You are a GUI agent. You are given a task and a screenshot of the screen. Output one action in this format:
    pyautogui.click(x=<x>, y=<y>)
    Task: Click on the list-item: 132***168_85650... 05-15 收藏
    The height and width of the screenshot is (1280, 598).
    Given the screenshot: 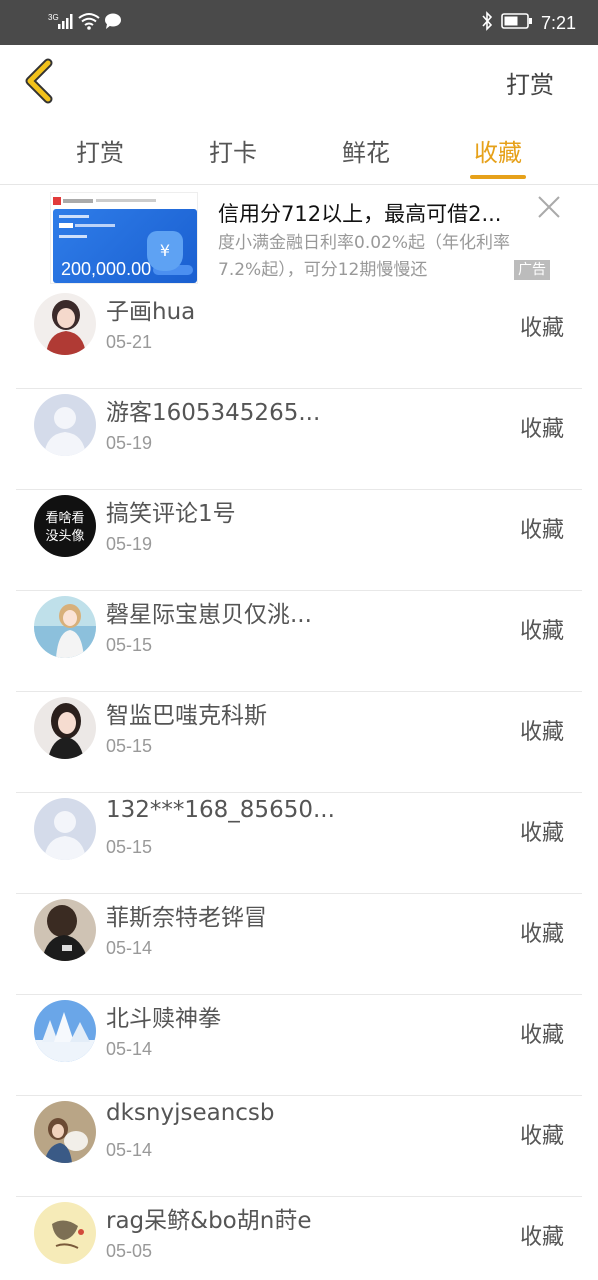 What is the action you would take?
    pyautogui.click(x=299, y=843)
    